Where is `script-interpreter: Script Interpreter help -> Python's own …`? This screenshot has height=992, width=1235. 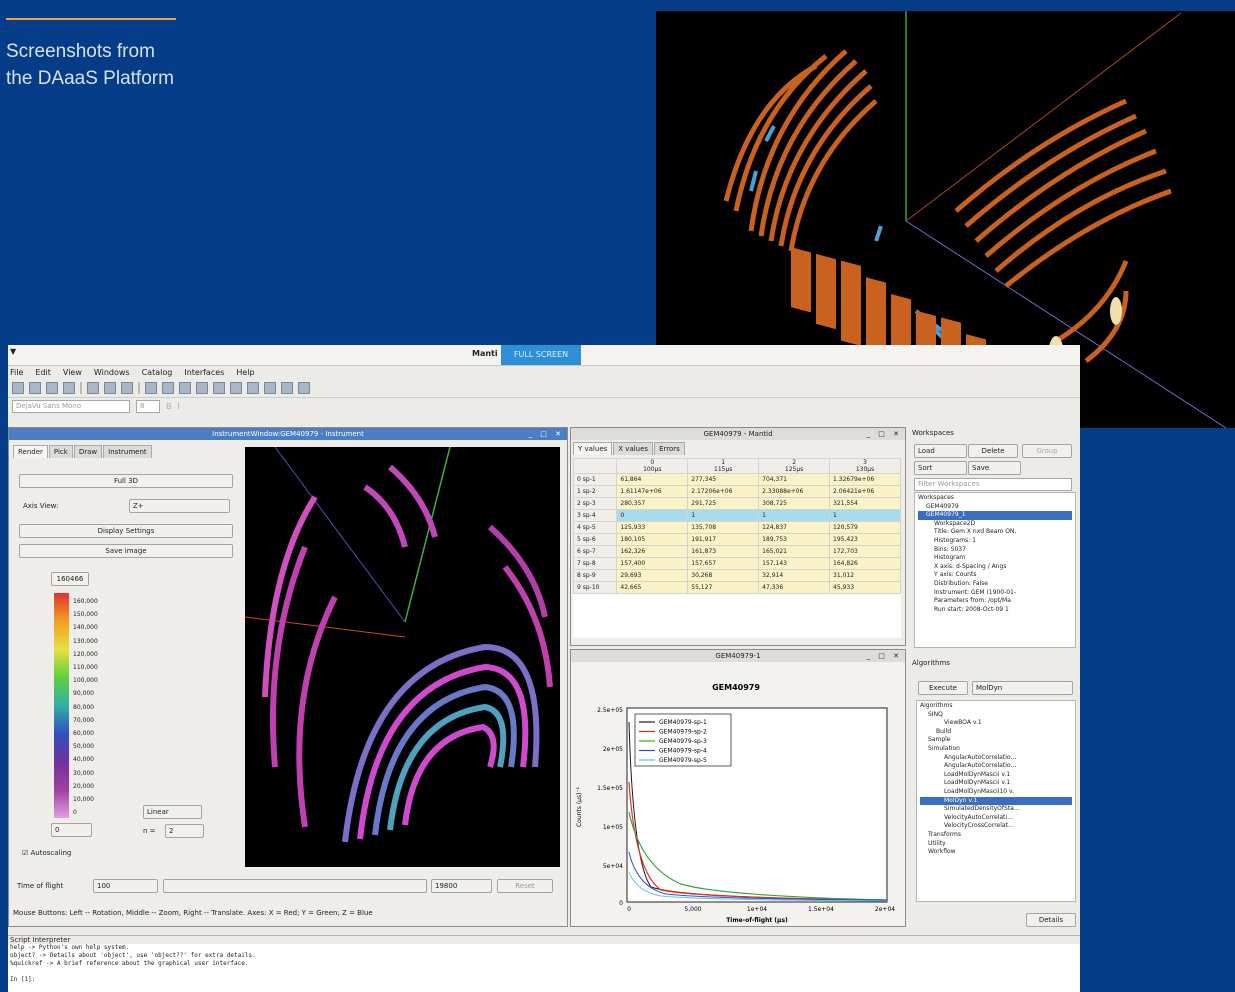 script-interpreter: Script Interpreter help -> Python's own … is located at coordinates (544, 963).